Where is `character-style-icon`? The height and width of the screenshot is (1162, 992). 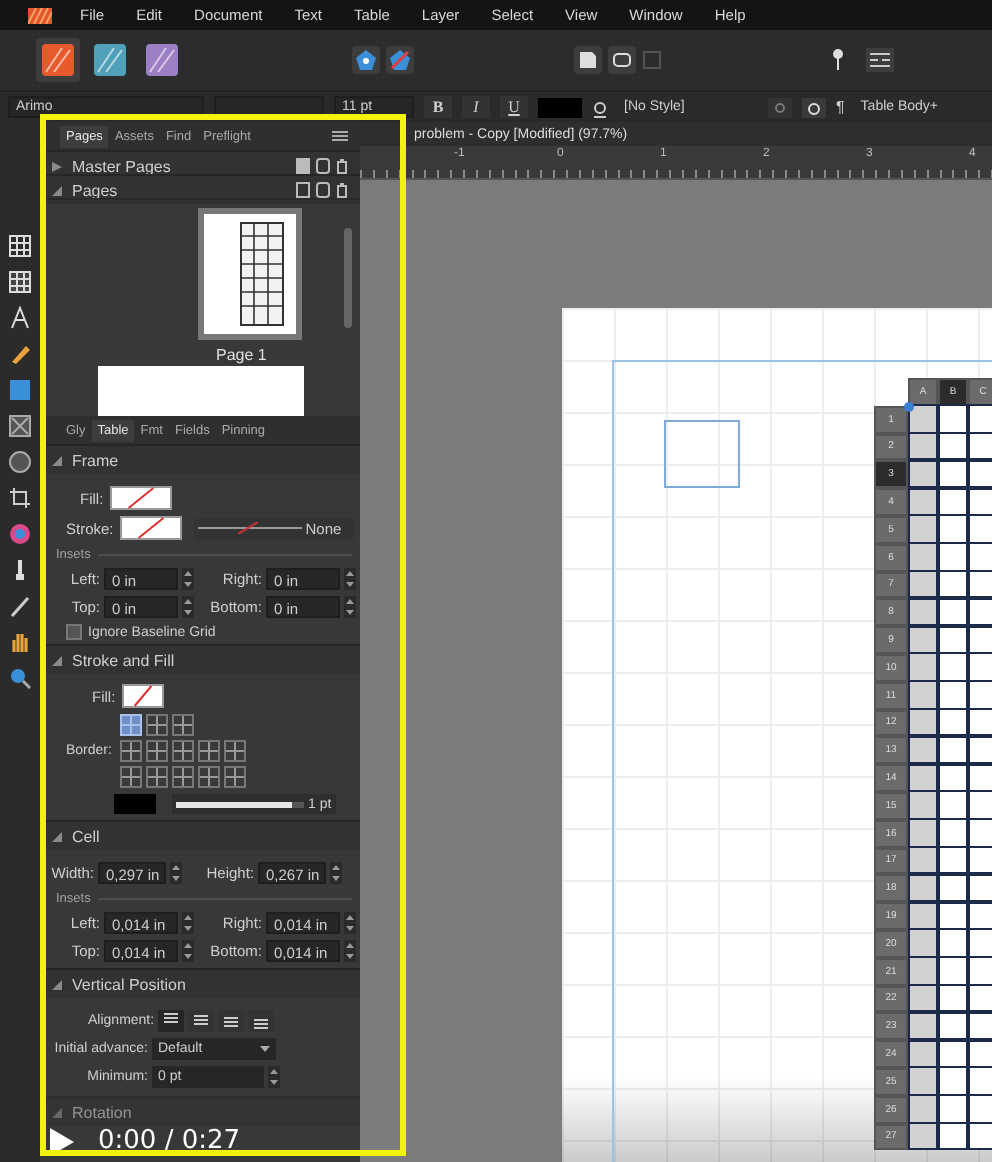 character-style-icon is located at coordinates (600, 107).